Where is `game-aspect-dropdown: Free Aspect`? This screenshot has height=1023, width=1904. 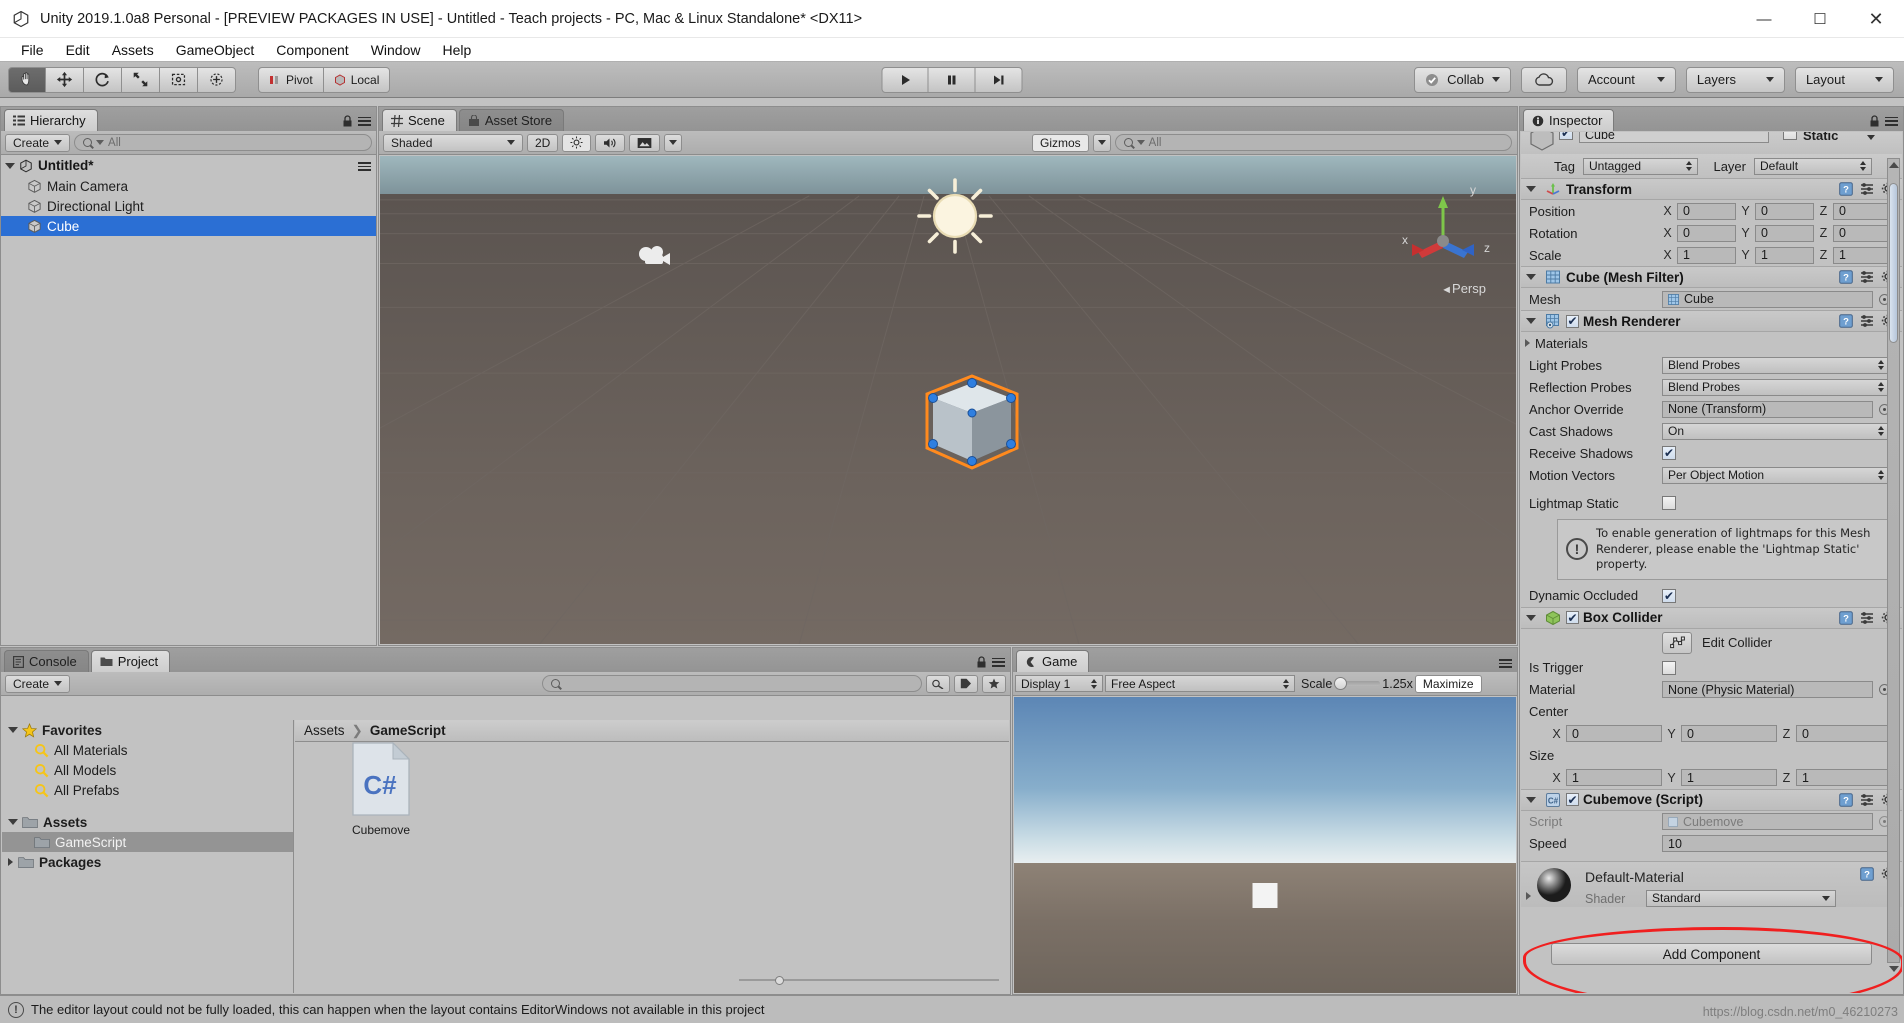
game-aspect-dropdown: Free Aspect is located at coordinates (1200, 683).